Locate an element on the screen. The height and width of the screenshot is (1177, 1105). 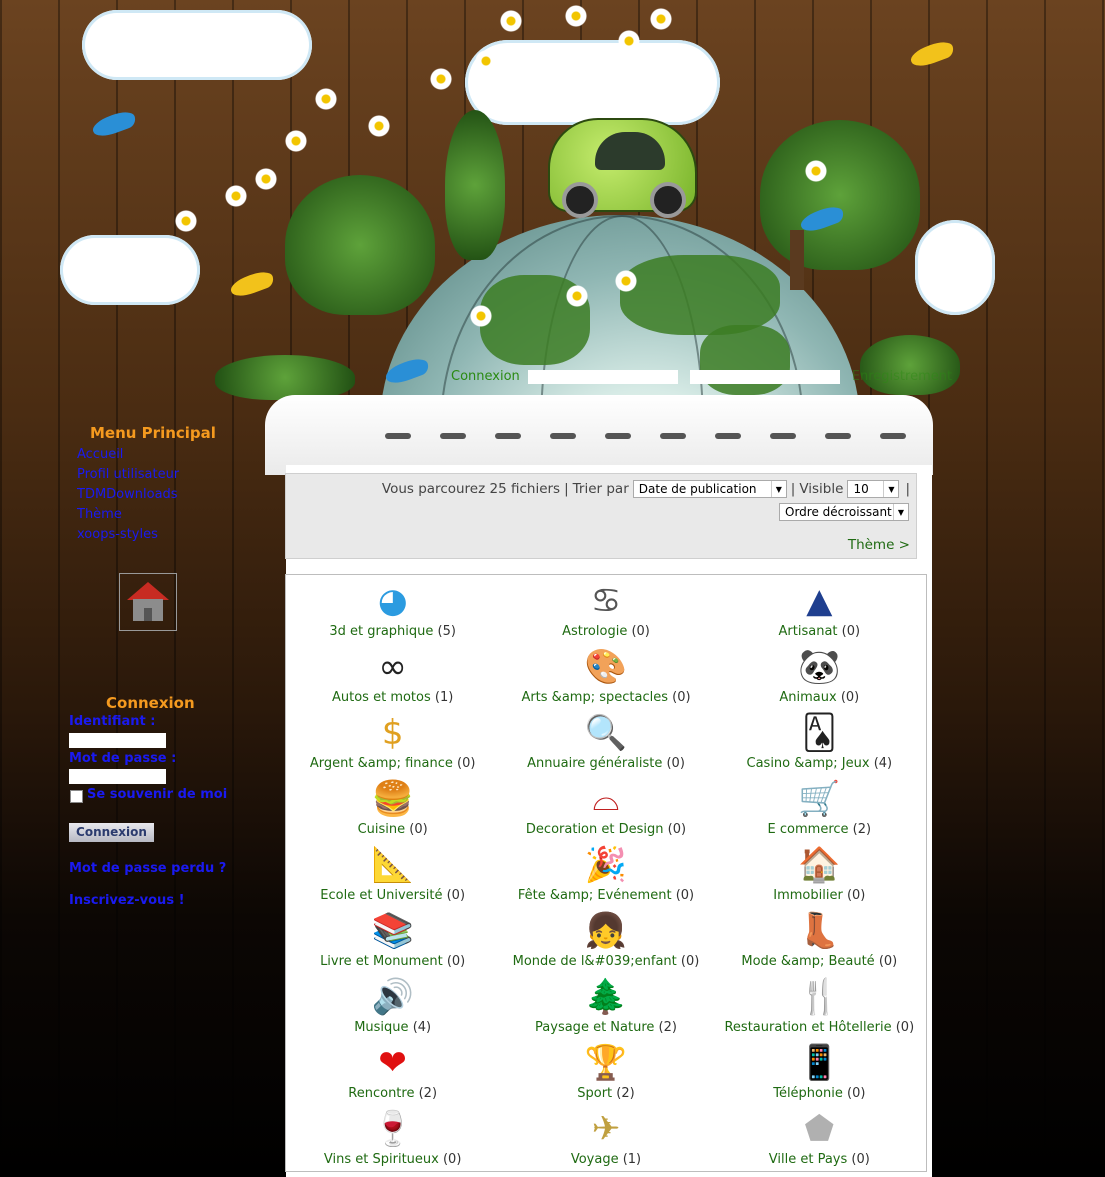
category-item: 🔍 Annuaire généraliste (0) is located at coordinates (605, 740).